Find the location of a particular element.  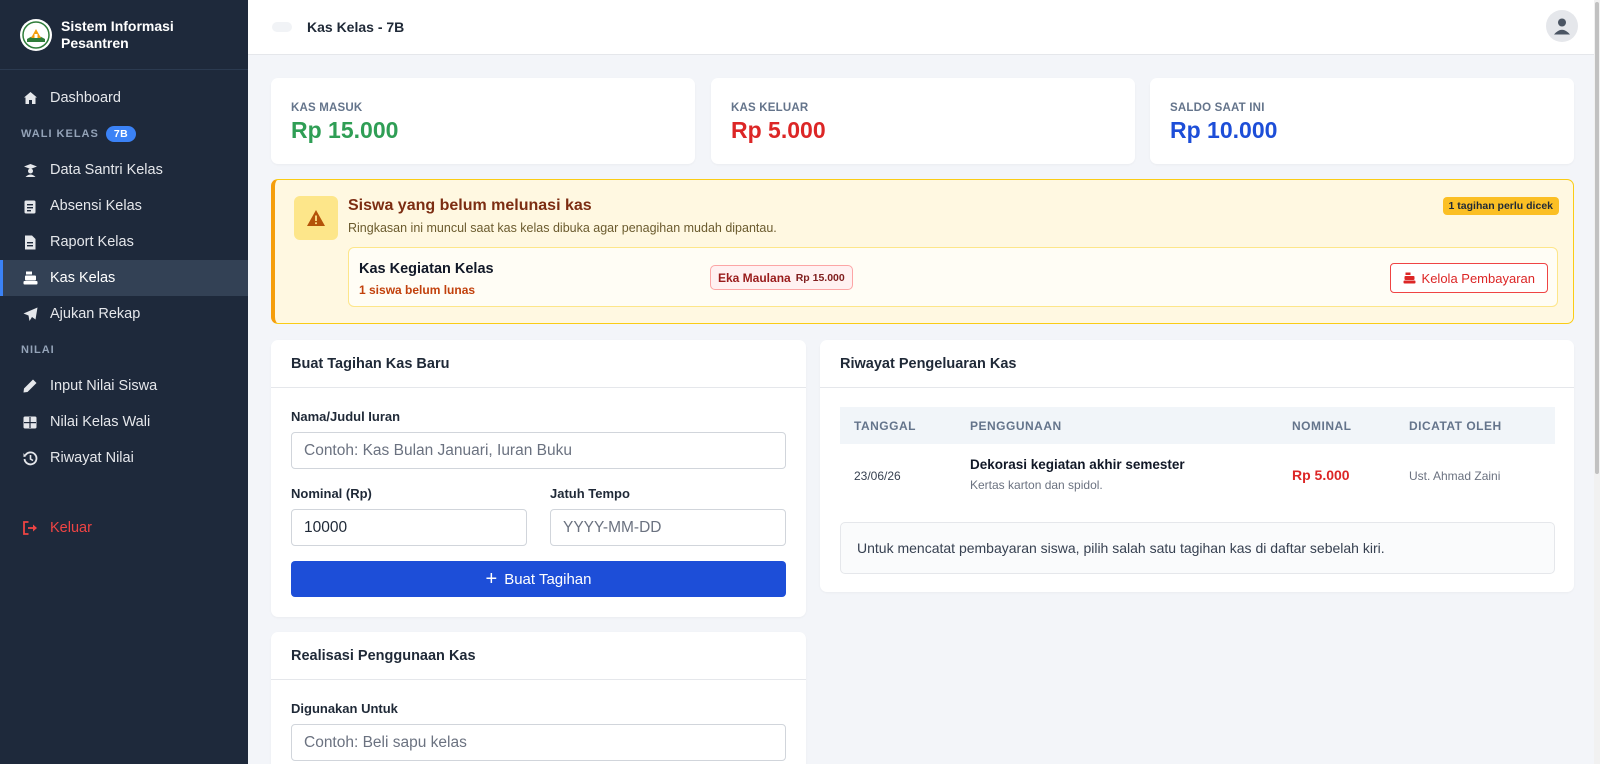

pencil-icon is located at coordinates (30, 386).